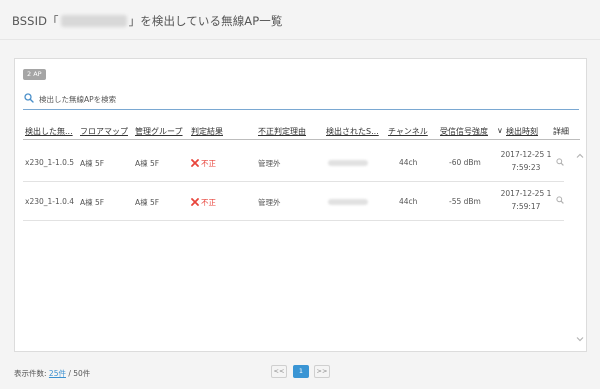  What do you see at coordinates (526, 200) in the screenshot?
I see `row-2-detected-time: 2017-12-25 1 7:59:17` at bounding box center [526, 200].